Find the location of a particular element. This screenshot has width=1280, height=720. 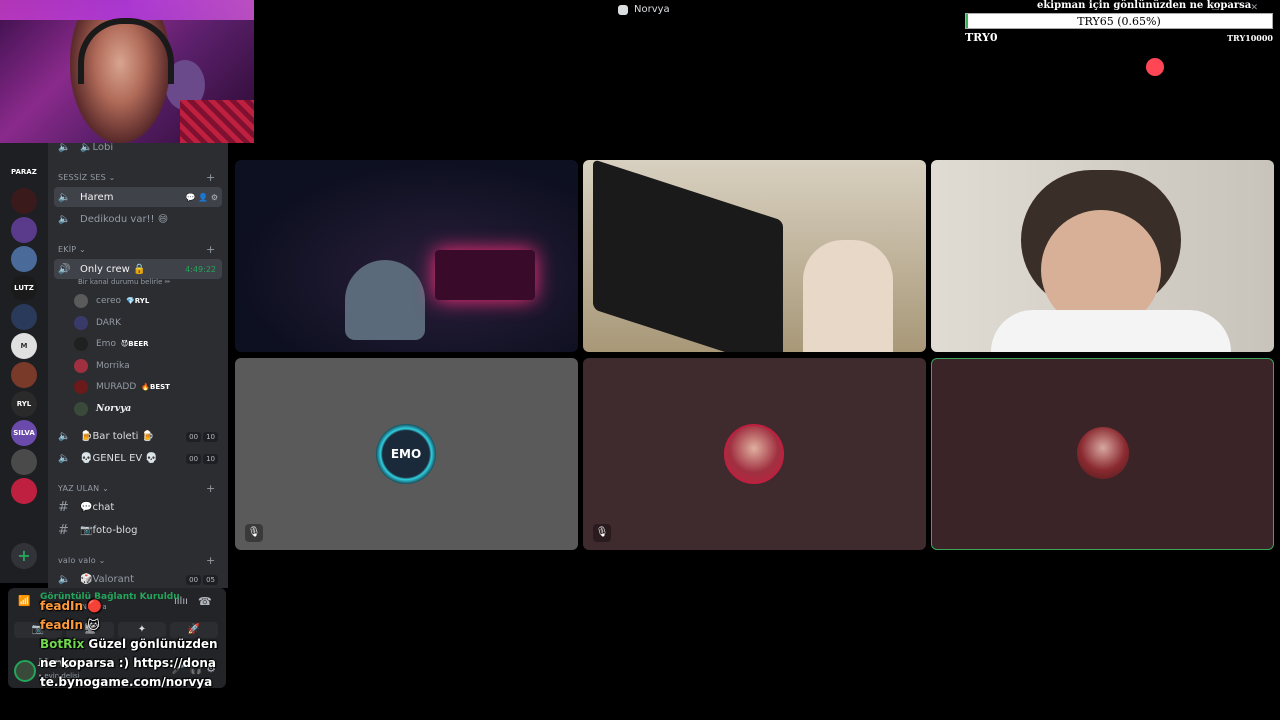

streamer-webcam is located at coordinates (127, 71).